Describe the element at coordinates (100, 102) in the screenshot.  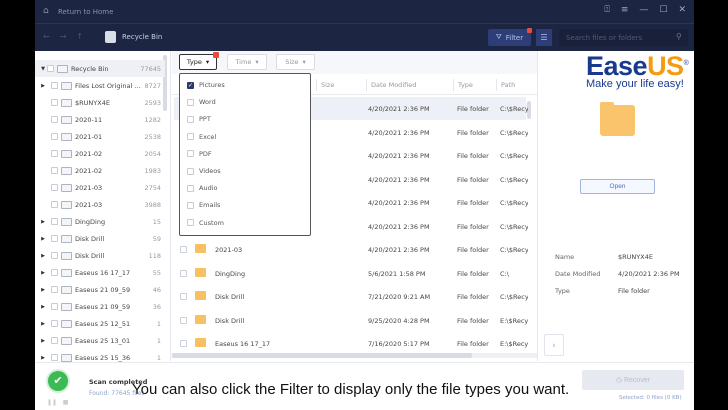
I see `tree-item: $RUNYX4E 2593` at that location.